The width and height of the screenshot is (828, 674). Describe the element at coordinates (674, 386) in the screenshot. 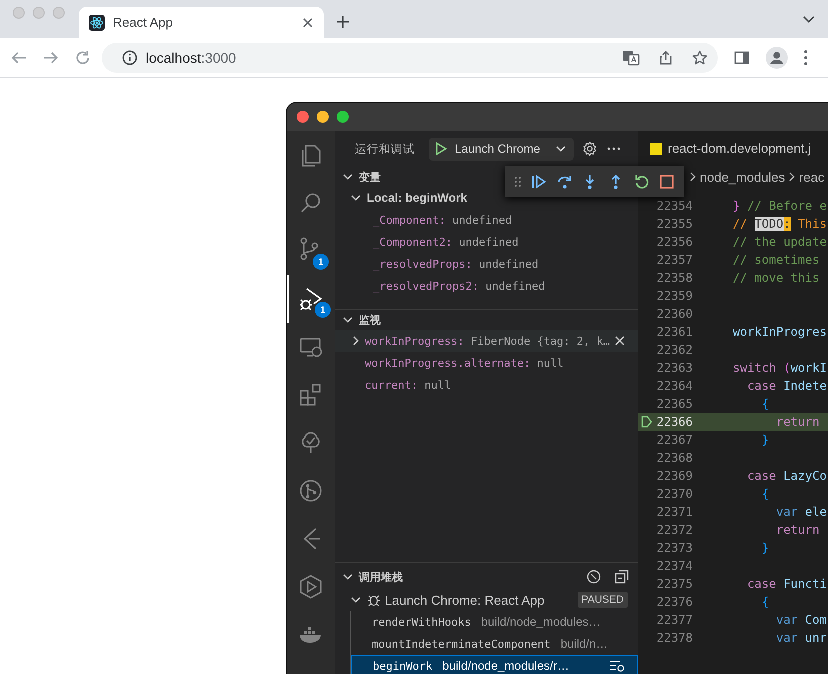

I see `line-number: 22364` at that location.